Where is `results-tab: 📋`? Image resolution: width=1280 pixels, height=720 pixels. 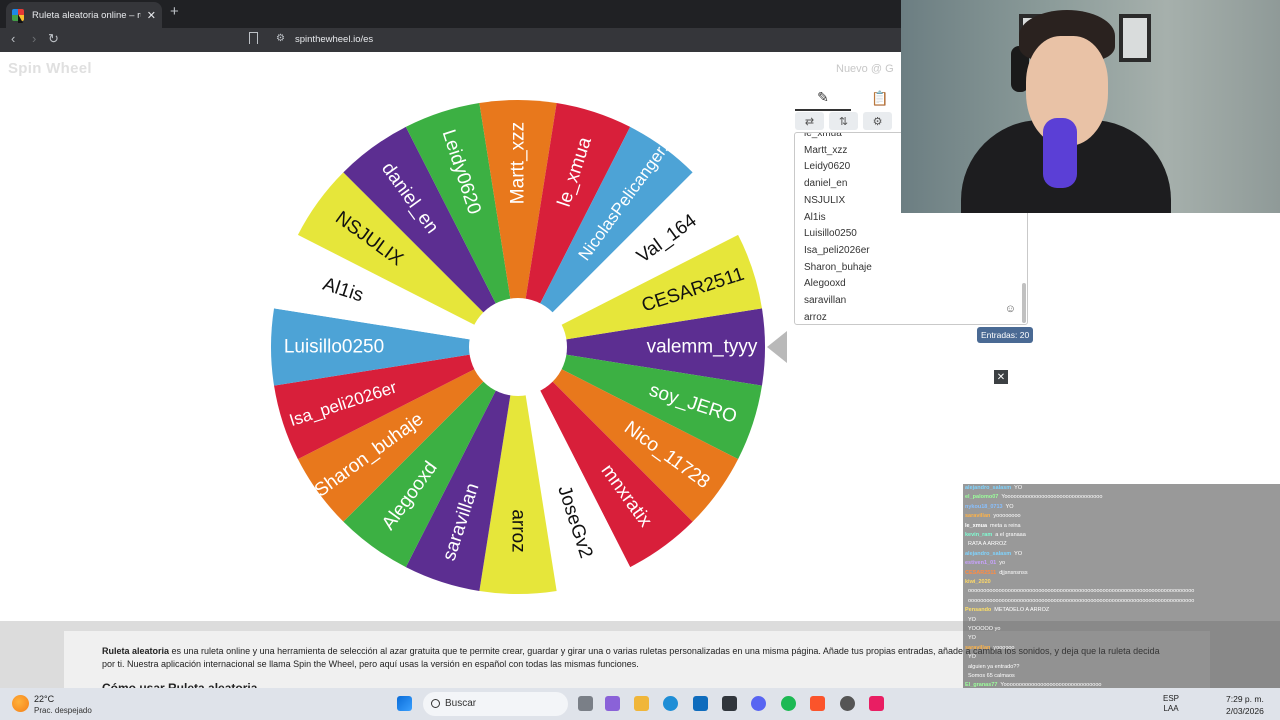
results-tab: 📋 is located at coordinates (880, 98).